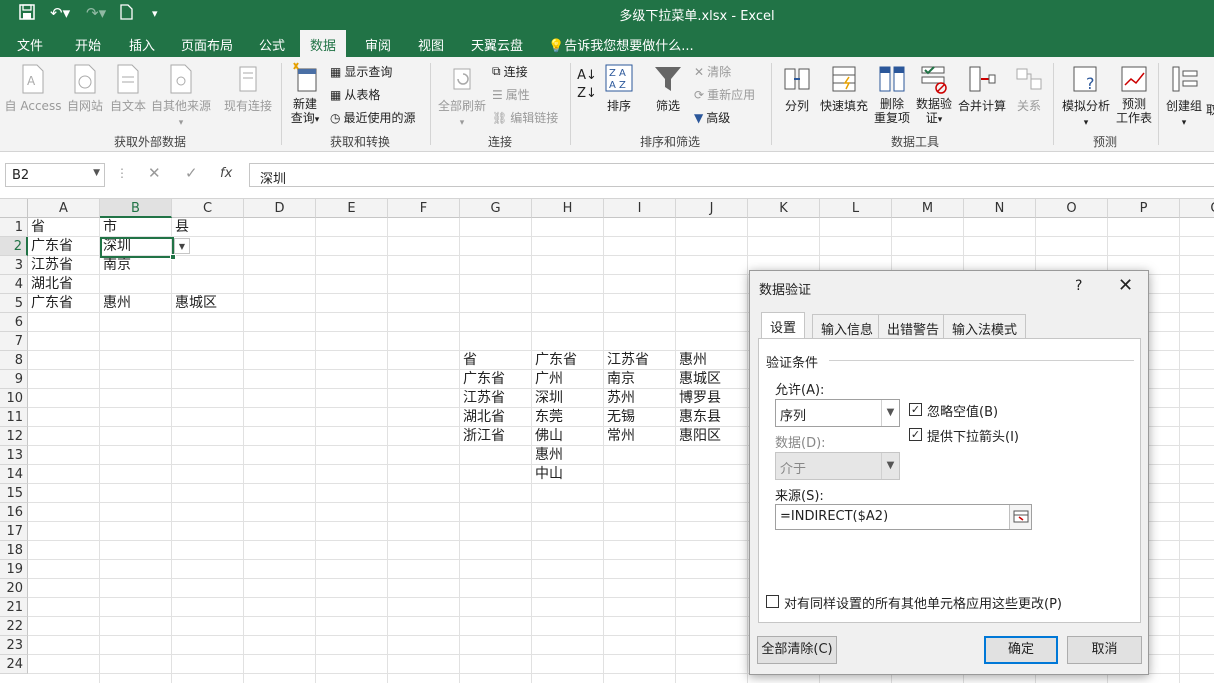 The image size is (1214, 683). I want to click on insert-function-icon: fx, so click(226, 173).